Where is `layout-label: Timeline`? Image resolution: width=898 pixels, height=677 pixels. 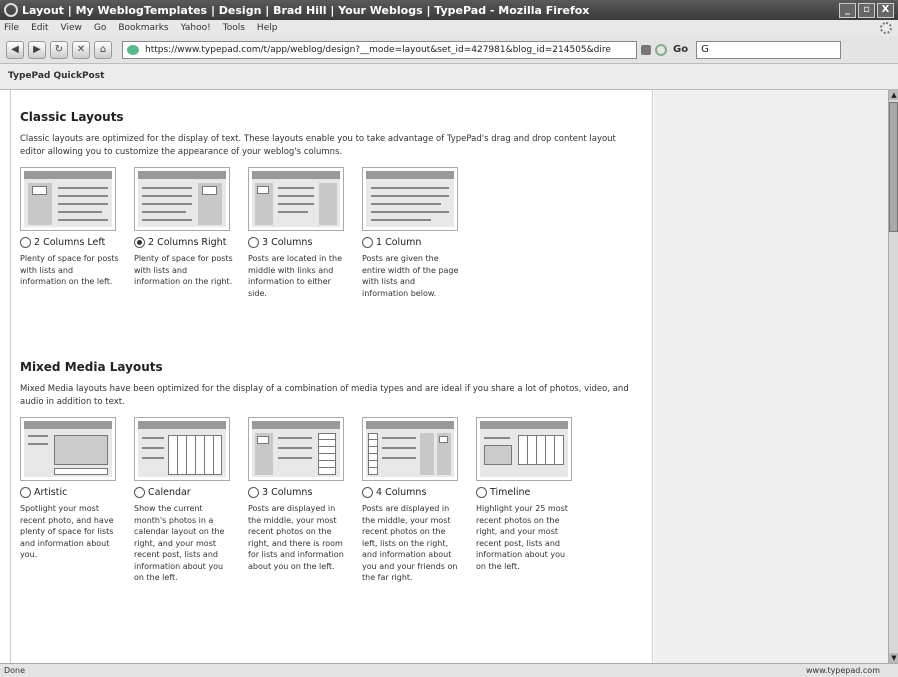
layout-label: Timeline is located at coordinates (510, 492).